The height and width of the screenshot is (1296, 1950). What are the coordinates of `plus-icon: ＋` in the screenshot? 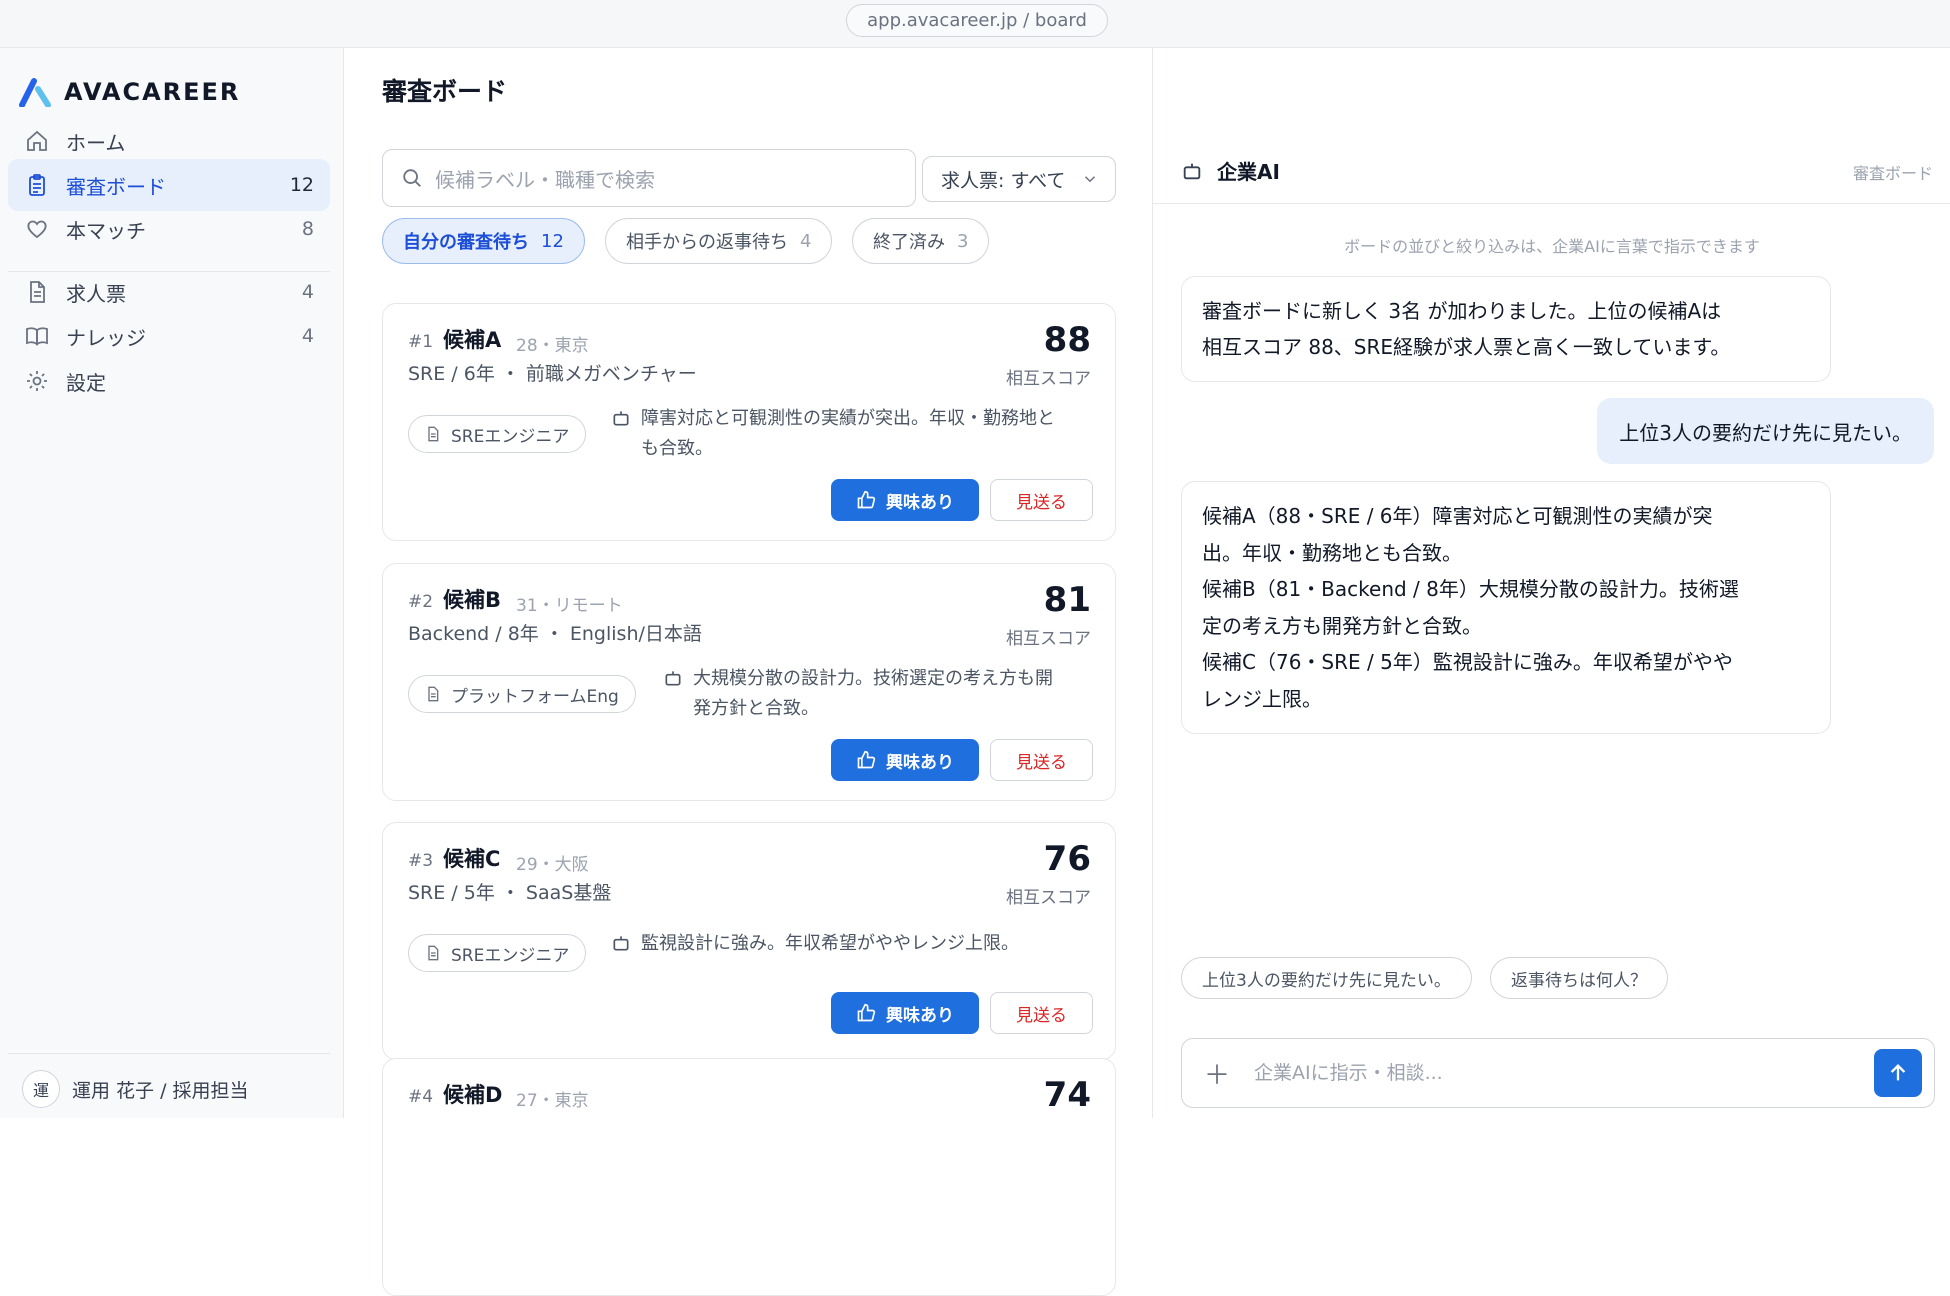 It's located at (1219, 1073).